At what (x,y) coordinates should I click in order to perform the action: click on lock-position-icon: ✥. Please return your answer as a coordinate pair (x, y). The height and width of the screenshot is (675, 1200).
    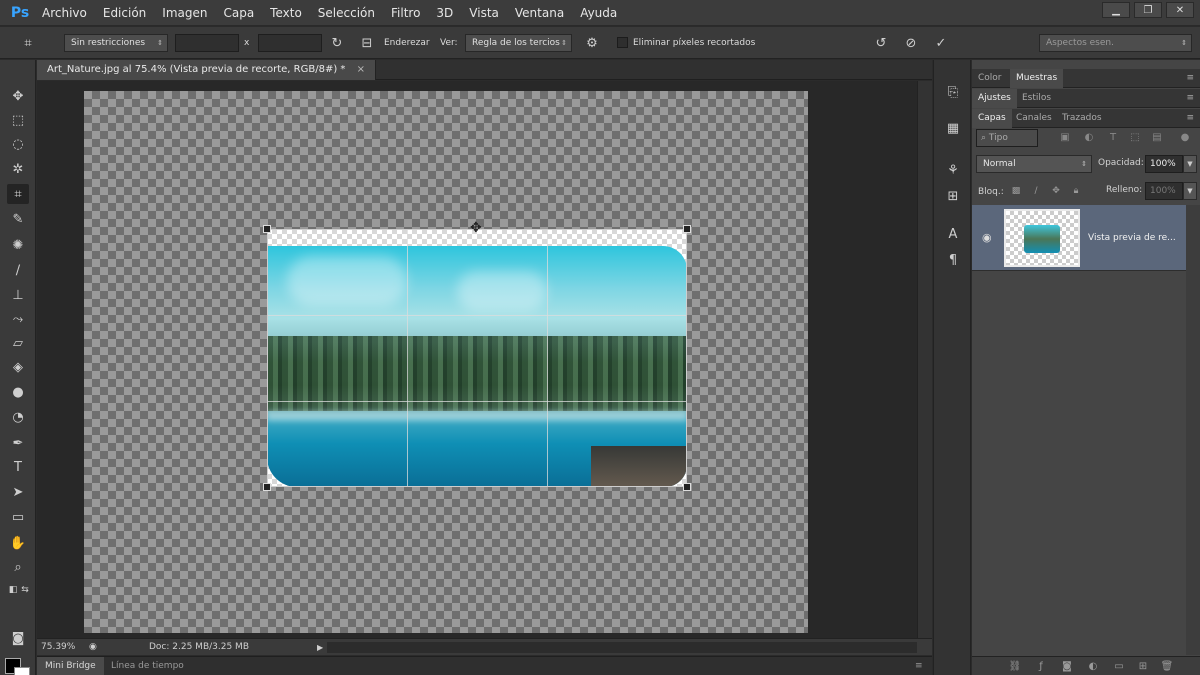
    Looking at the image, I should click on (1056, 191).